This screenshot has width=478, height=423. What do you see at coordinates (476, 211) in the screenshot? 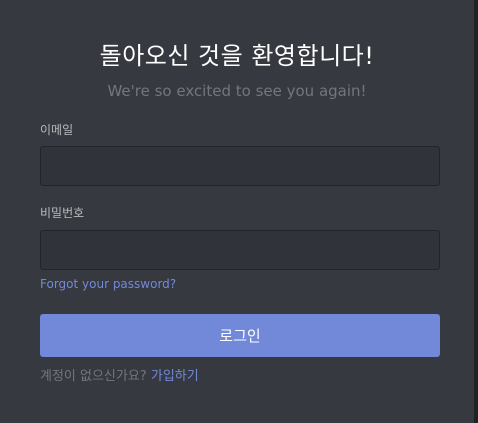
I see `panel-edge` at bounding box center [476, 211].